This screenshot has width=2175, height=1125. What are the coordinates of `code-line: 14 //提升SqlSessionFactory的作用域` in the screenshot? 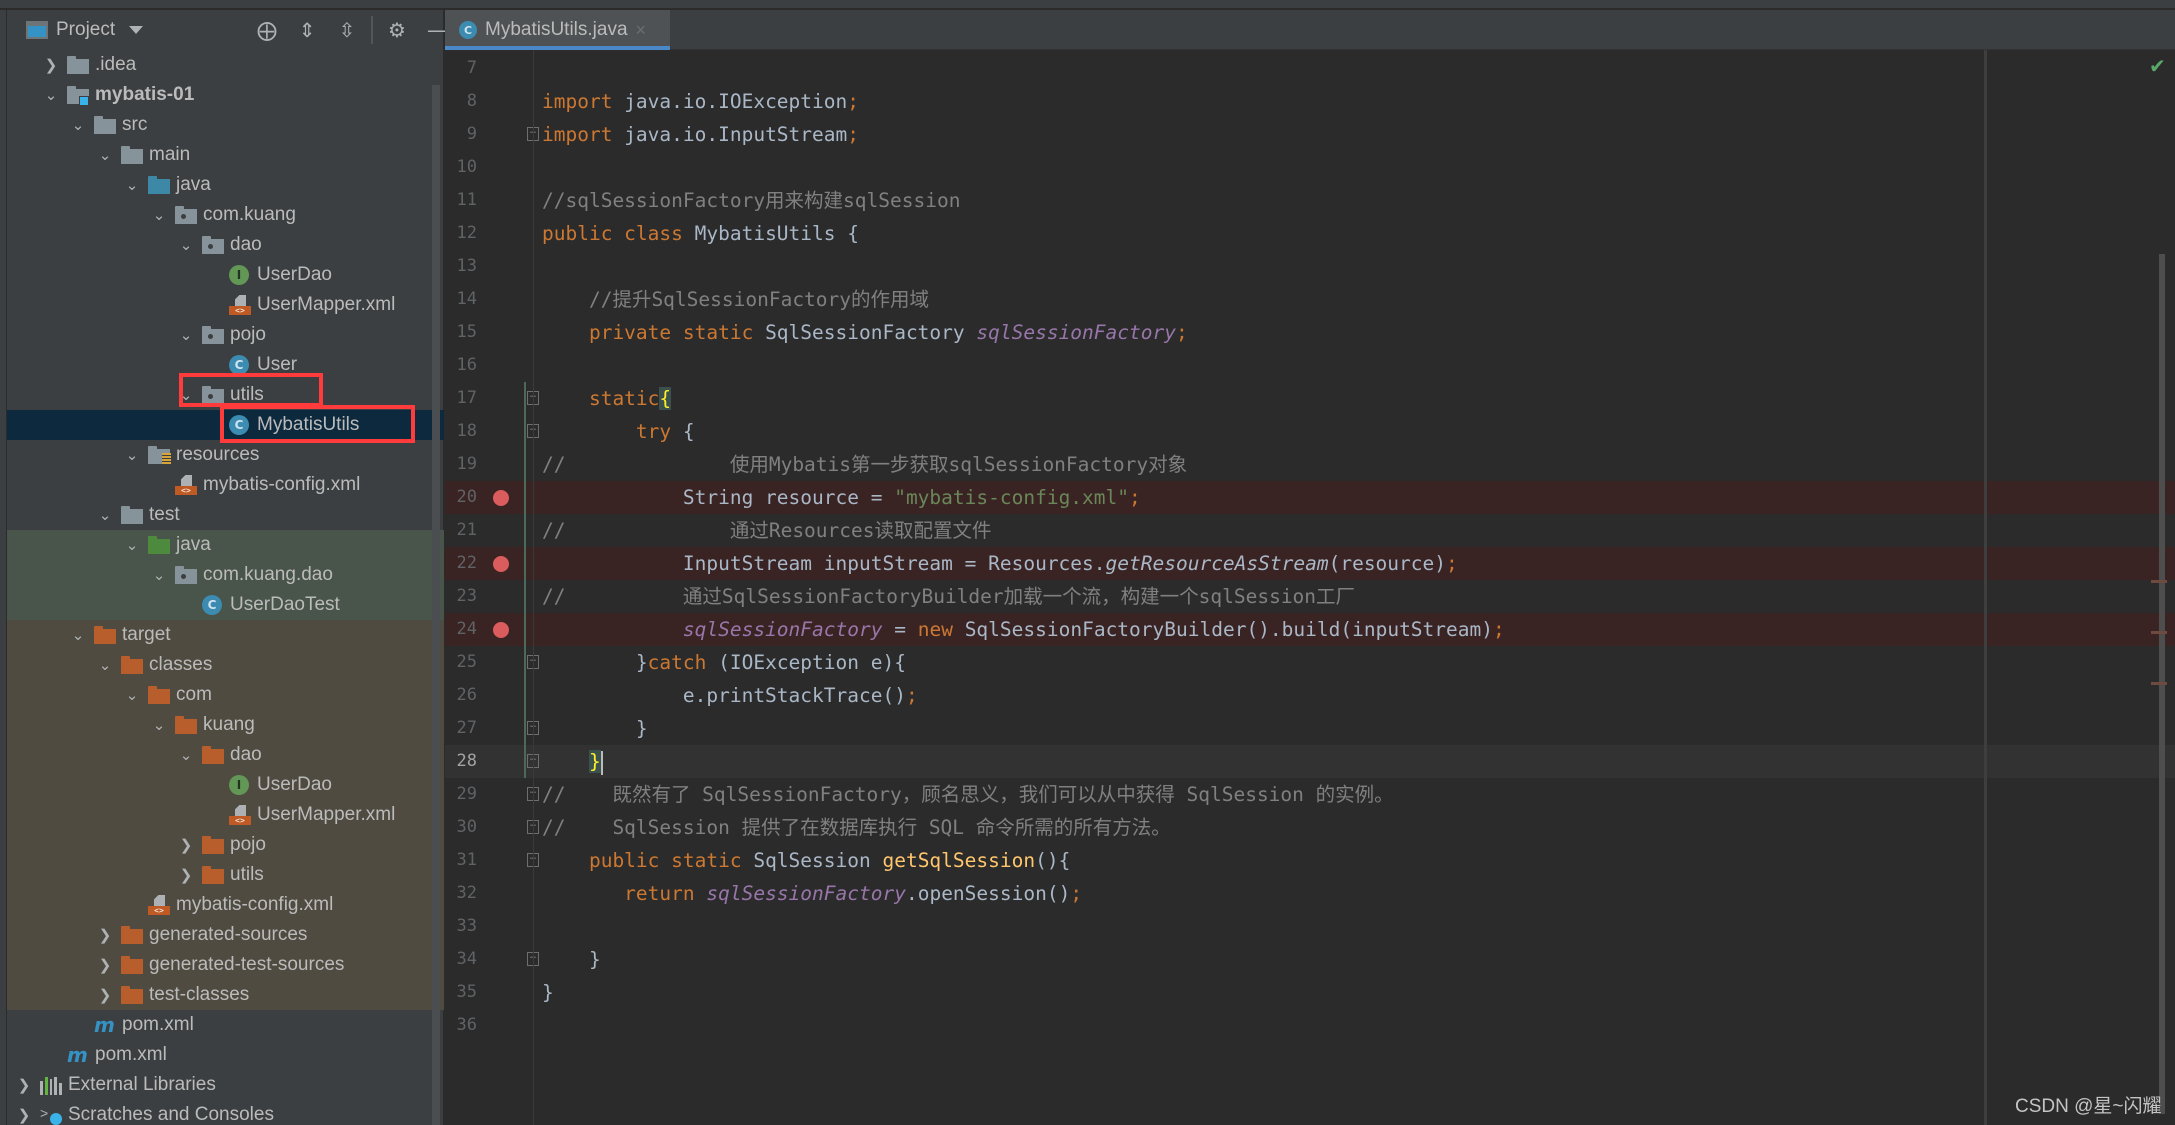 It's located at (1310, 299).